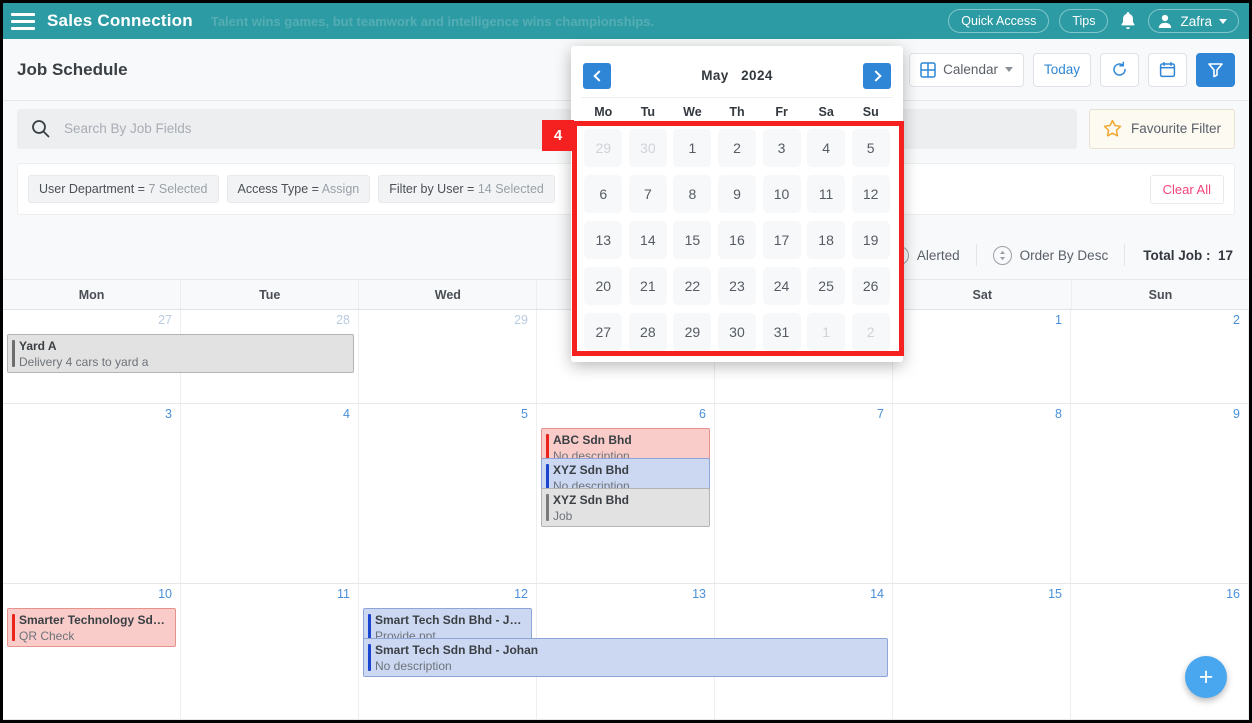 This screenshot has height=723, width=1252. I want to click on calendar-event: Yard A Delivery 4 cars to yard a, so click(180, 353).